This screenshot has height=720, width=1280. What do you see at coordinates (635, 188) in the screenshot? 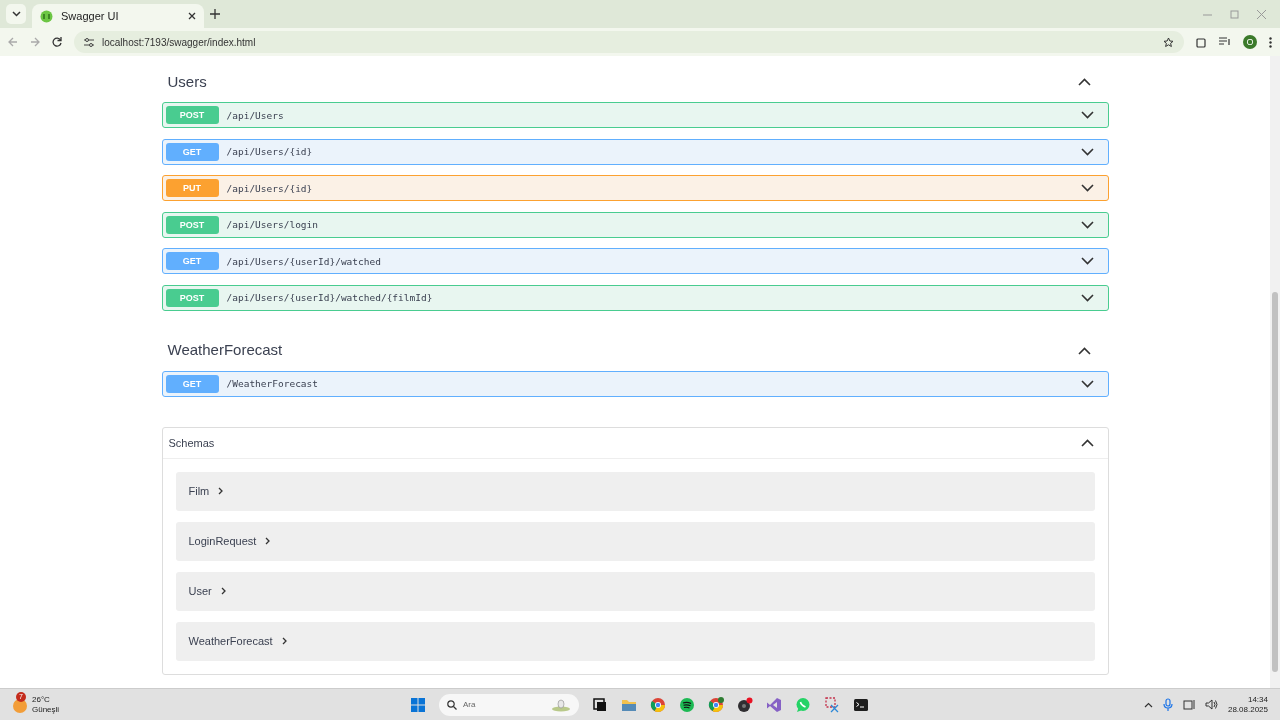
I see `endpoint-row: PUT /api/Users/{id}` at bounding box center [635, 188].